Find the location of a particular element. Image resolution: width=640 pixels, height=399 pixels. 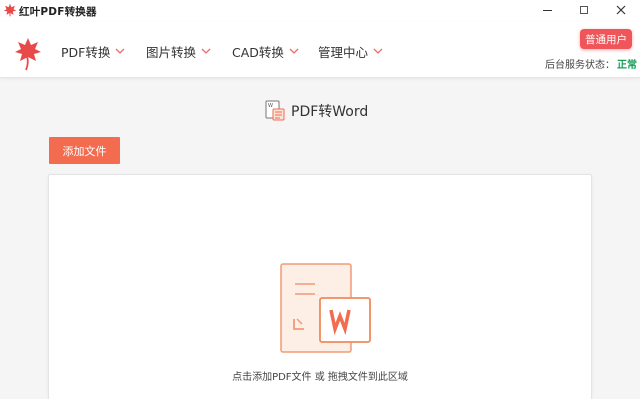

maximize-button is located at coordinates (584, 10).